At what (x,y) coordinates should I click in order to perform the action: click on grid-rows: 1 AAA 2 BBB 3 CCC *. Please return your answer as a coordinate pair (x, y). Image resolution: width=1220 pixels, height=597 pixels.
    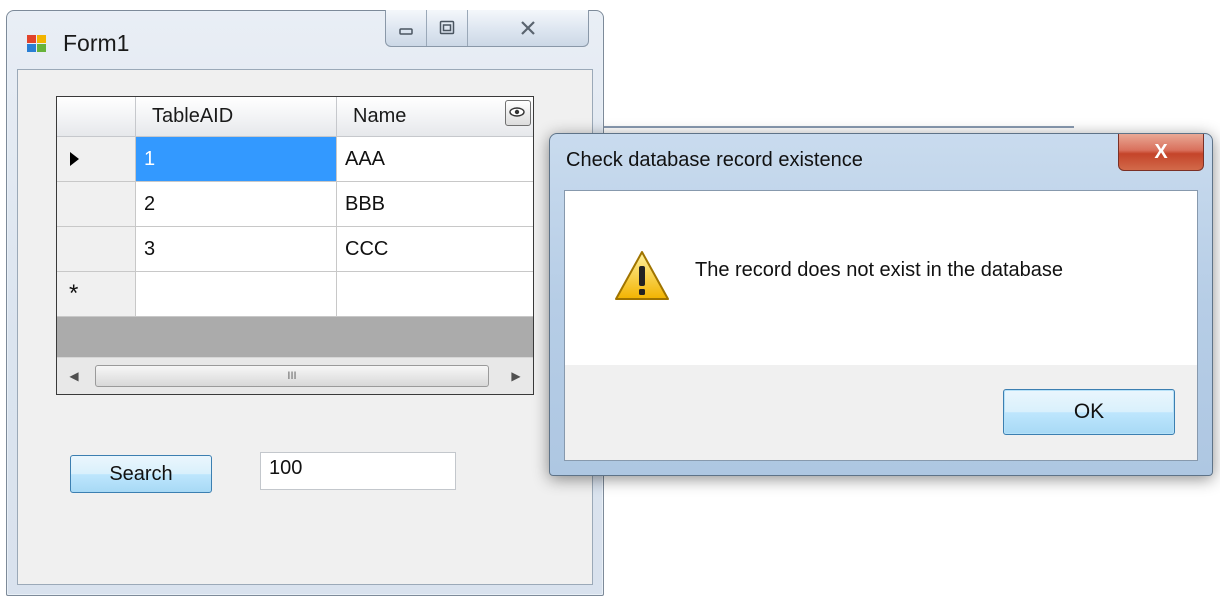
    Looking at the image, I should click on (295, 227).